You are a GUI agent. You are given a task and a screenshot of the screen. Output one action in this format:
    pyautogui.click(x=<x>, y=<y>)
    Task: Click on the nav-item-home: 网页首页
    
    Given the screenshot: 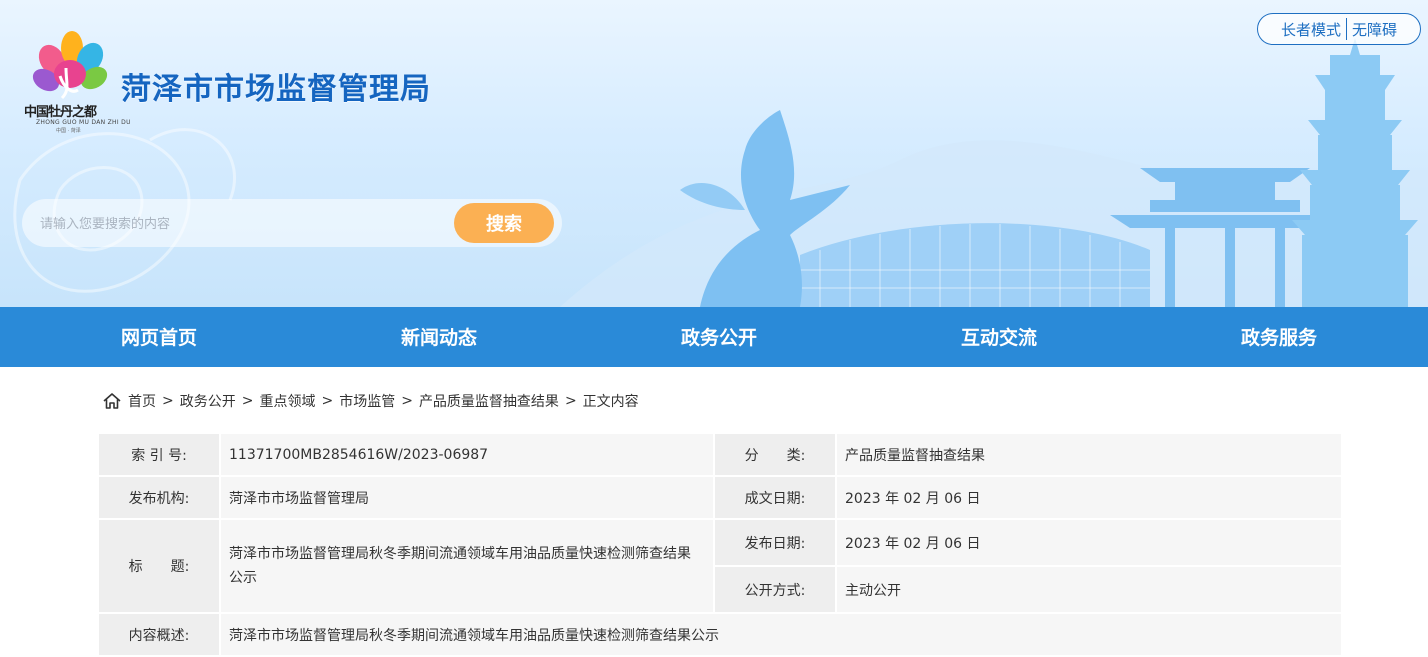 What is the action you would take?
    pyautogui.click(x=159, y=337)
    